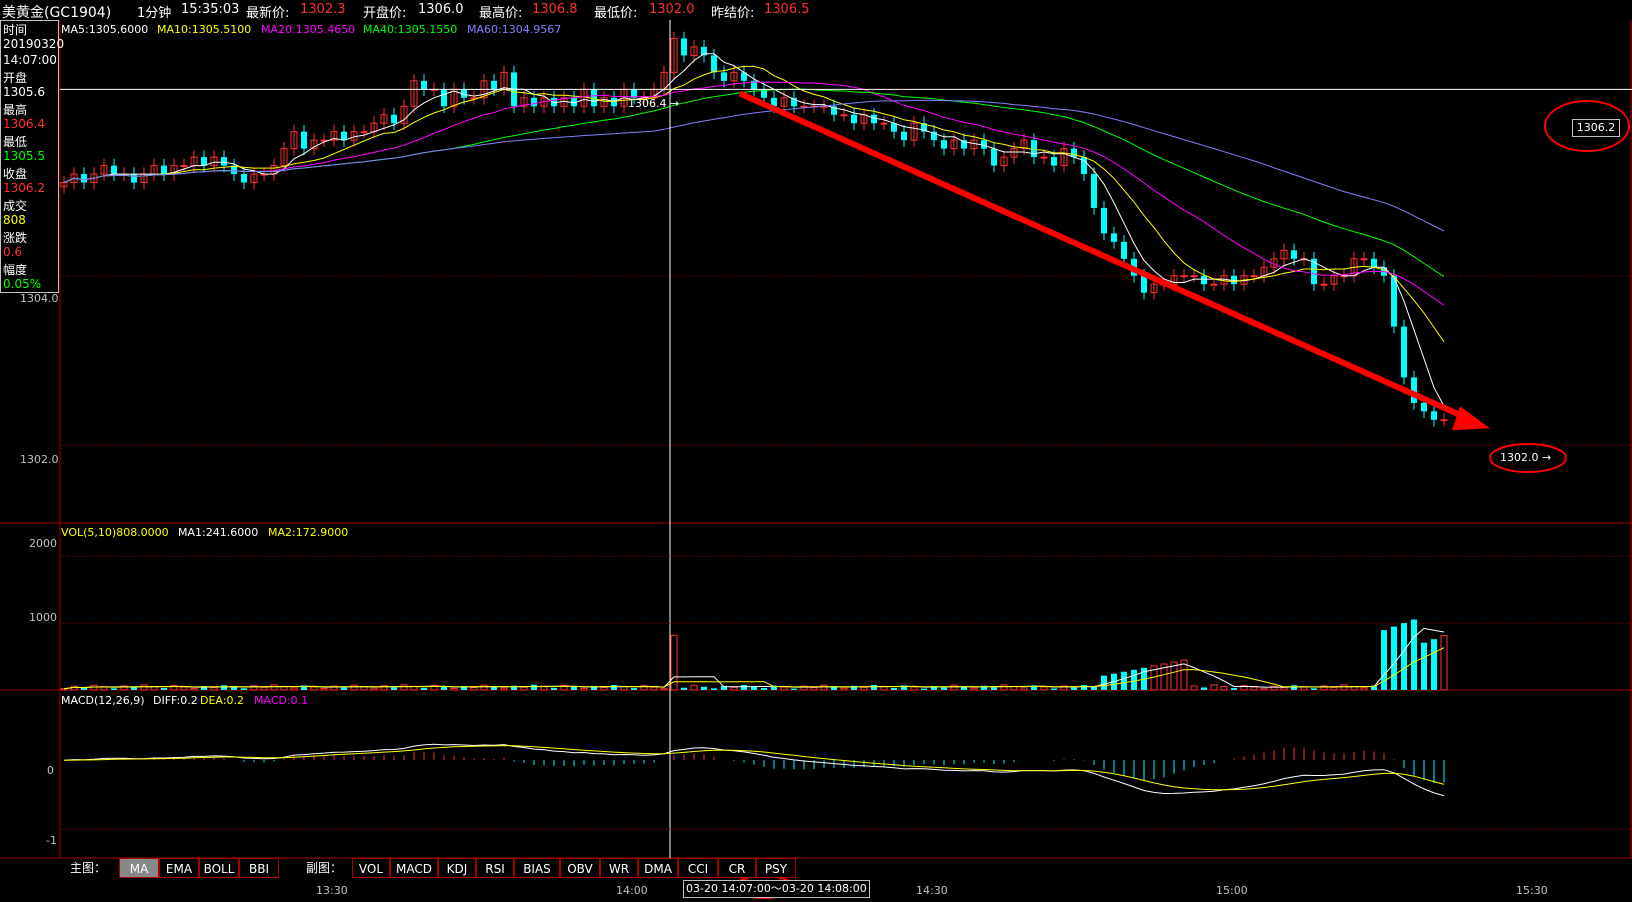 Image resolution: width=1632 pixels, height=902 pixels. Describe the element at coordinates (15, 30) in the screenshot. I see `info-time-label: 时间` at that location.